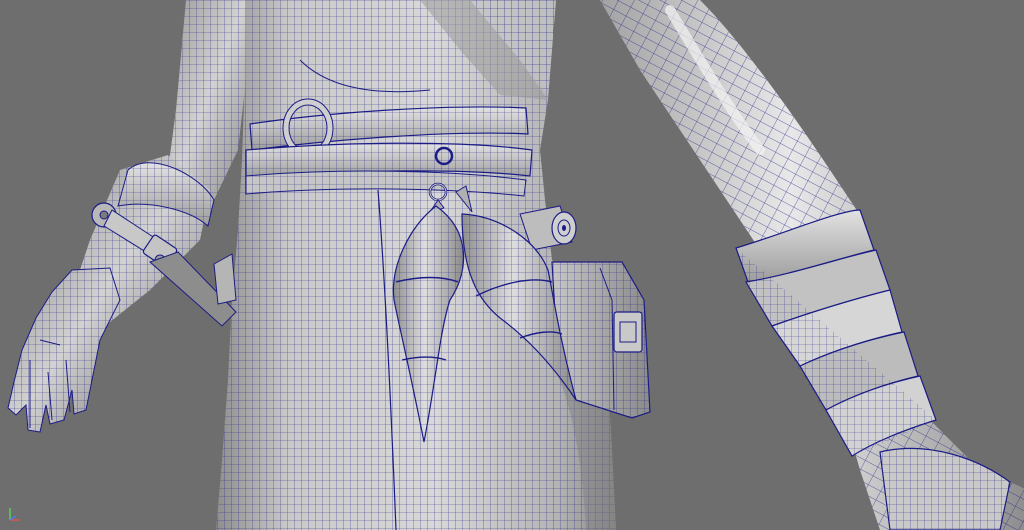 This screenshot has width=1024, height=530. Describe the element at coordinates (389, 169) in the screenshot. I see `lower-belt` at that location.